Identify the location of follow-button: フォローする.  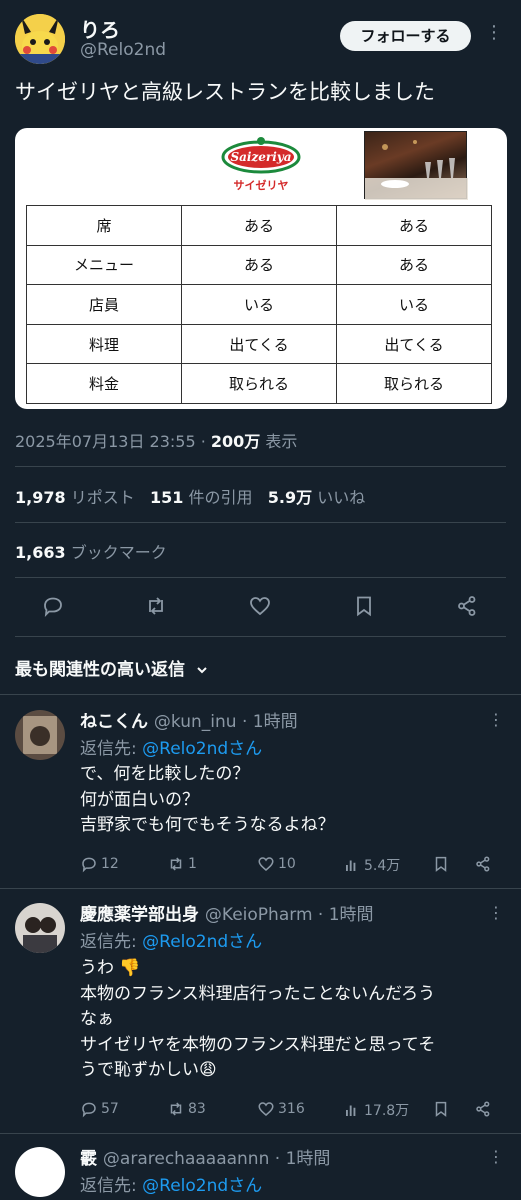
(405, 36).